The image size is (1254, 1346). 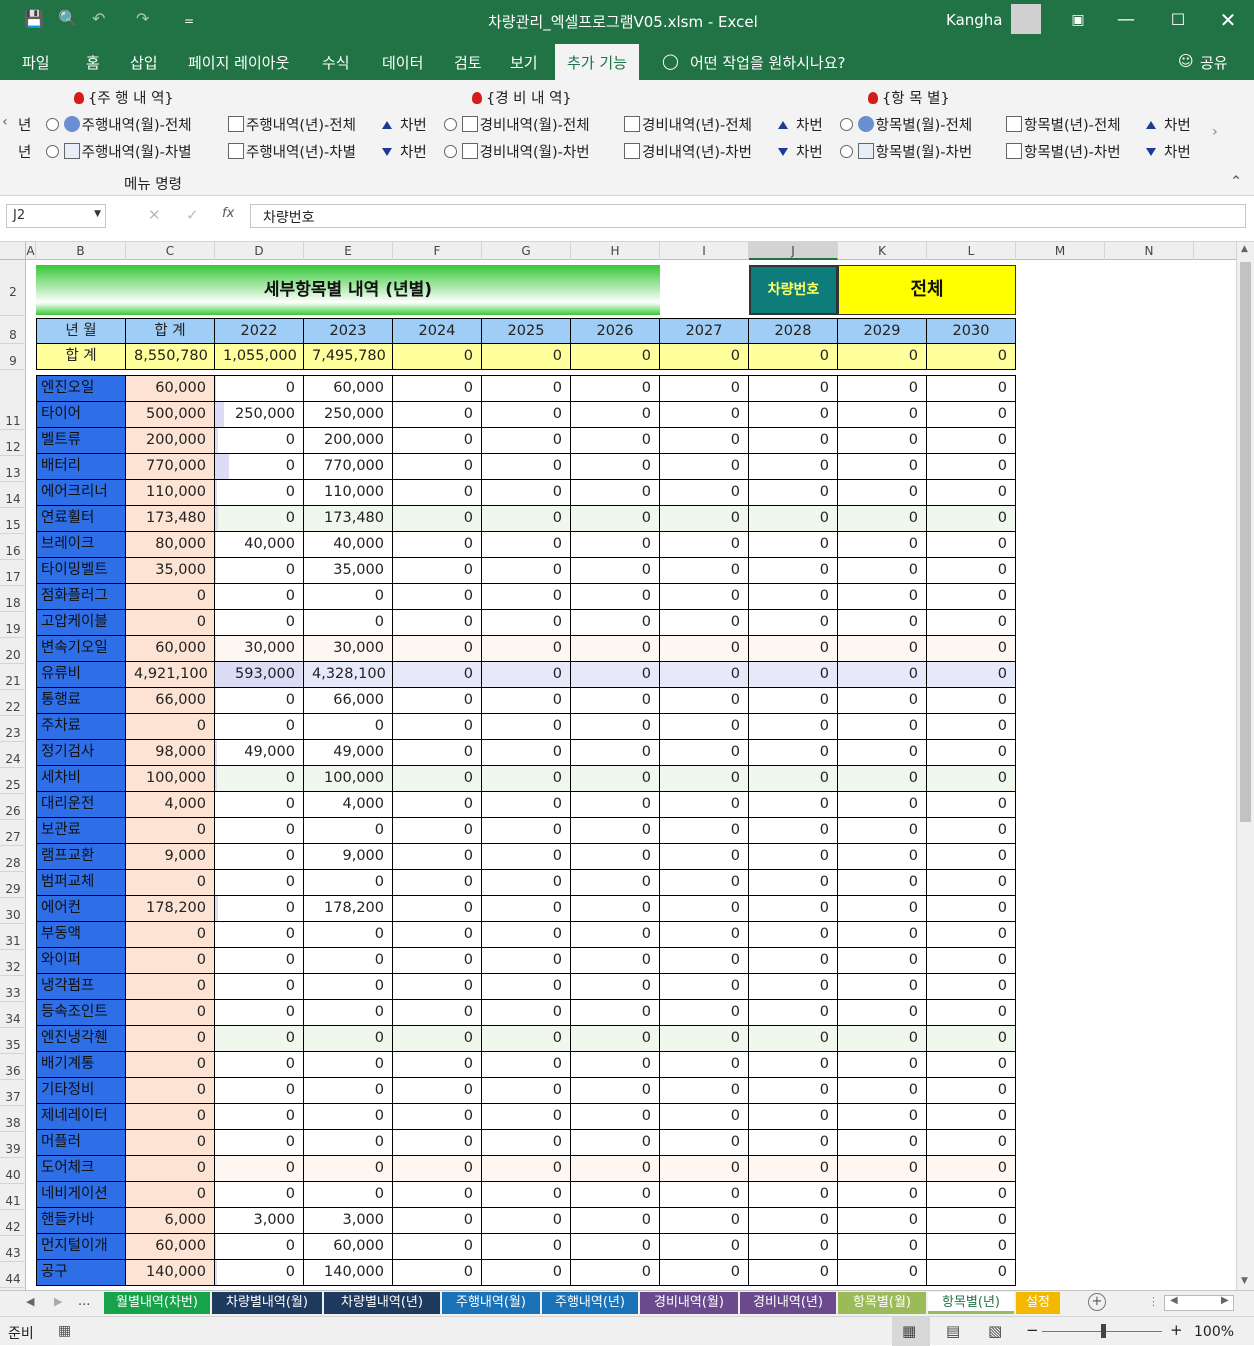 What do you see at coordinates (1214, 1332) in the screenshot?
I see `zoom-level: 100%` at bounding box center [1214, 1332].